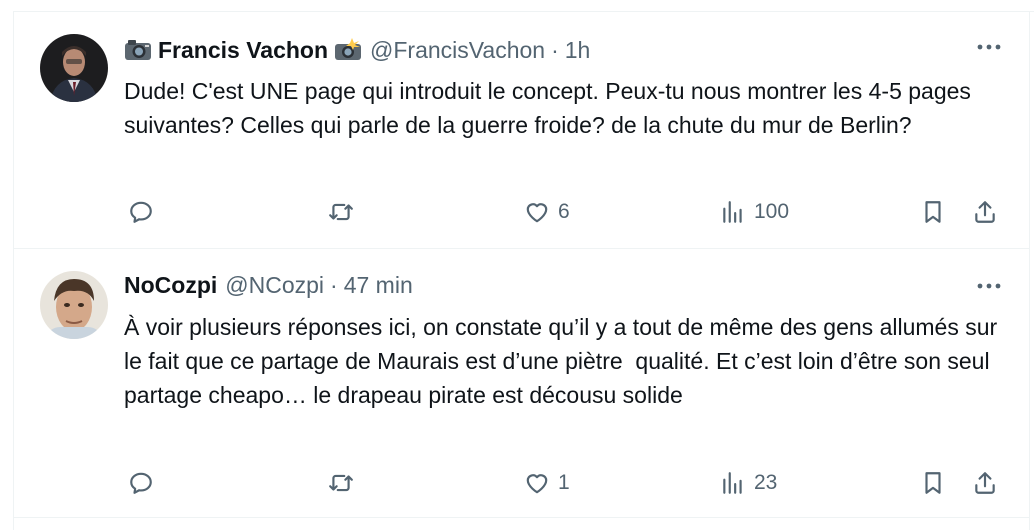 The height and width of the screenshot is (530, 1034). I want to click on views-button: 23, so click(748, 483).